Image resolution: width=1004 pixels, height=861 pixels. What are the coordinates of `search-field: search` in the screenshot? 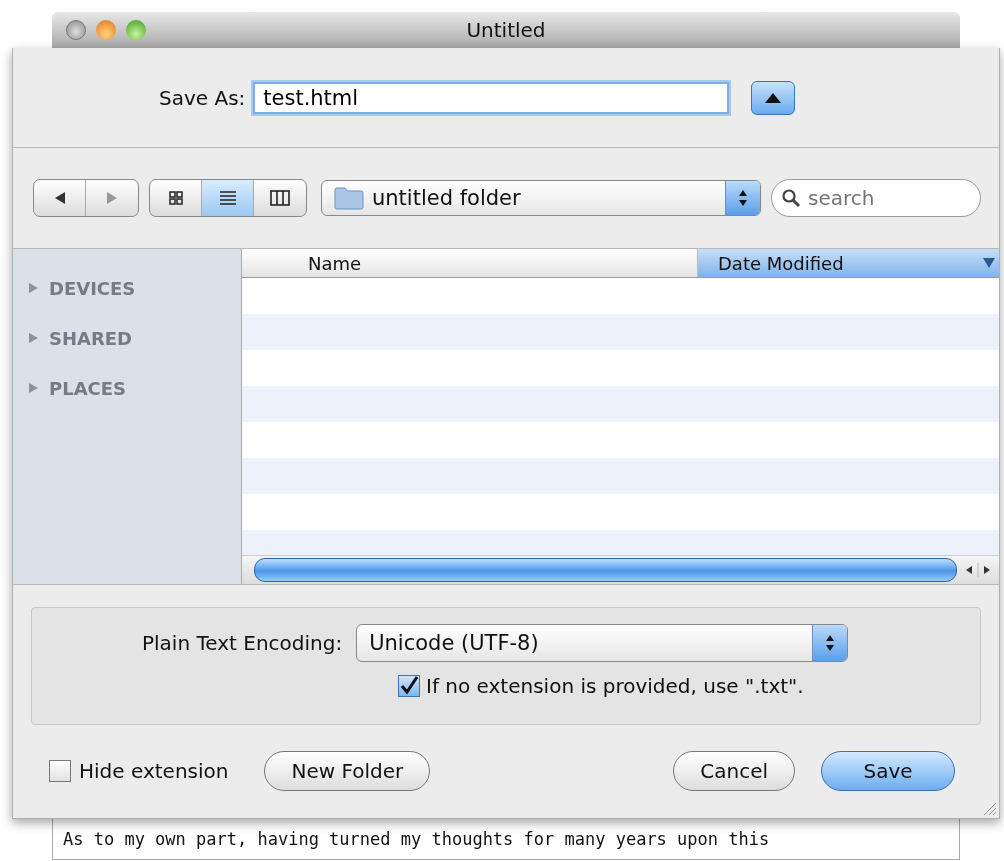 It's located at (876, 198).